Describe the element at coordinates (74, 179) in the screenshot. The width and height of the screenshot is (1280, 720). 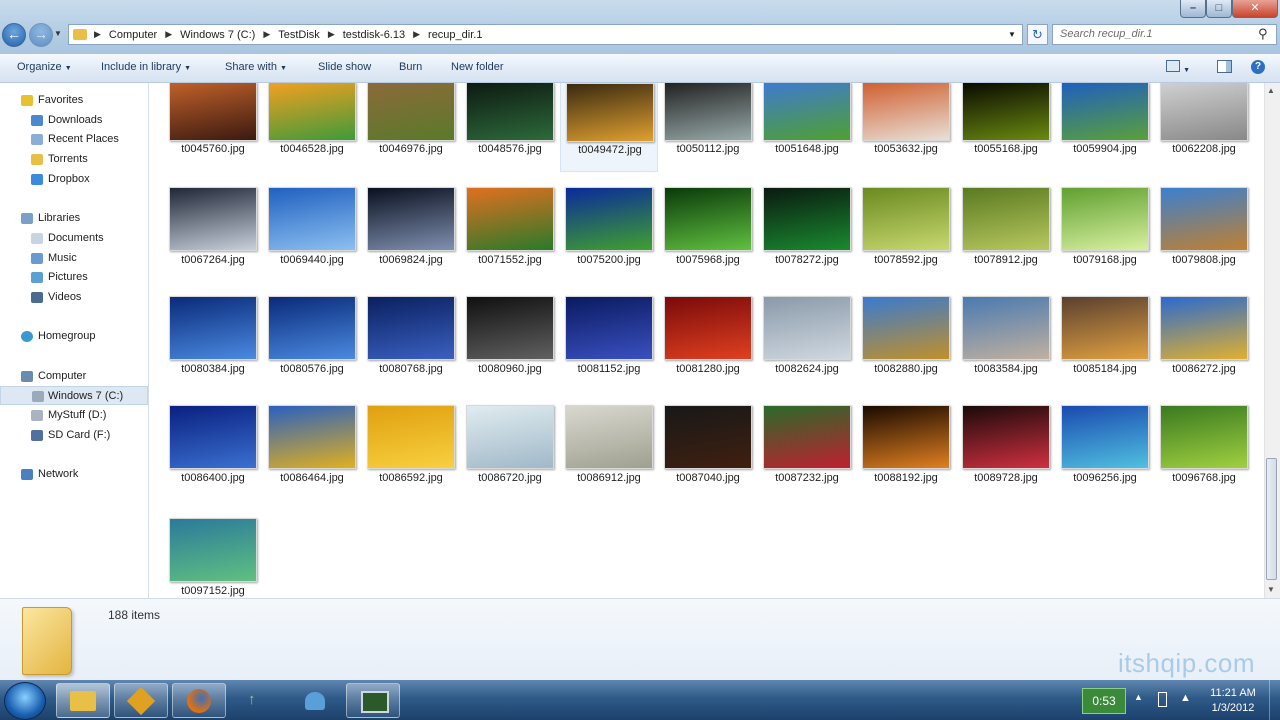
I see `sidebar-item-dropbox: Dropbox` at that location.